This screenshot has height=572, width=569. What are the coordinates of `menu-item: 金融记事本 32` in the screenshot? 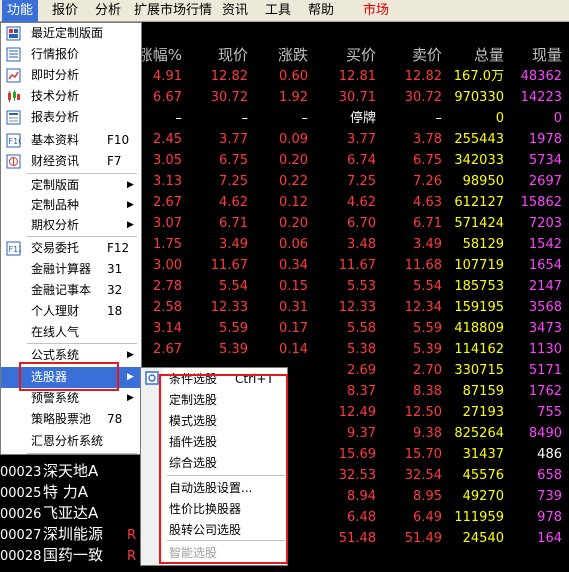 It's located at (71, 290).